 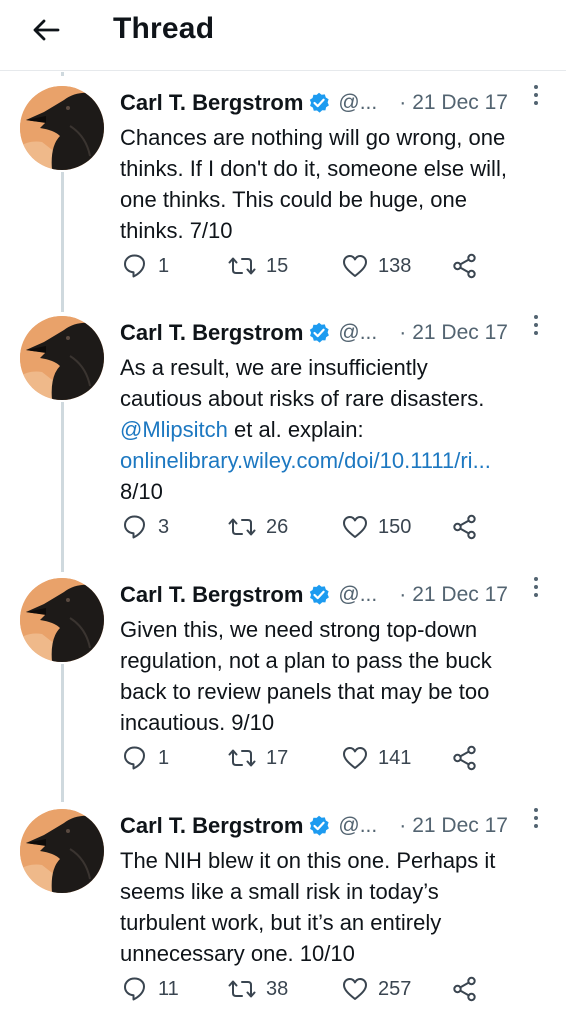 I want to click on retweet-count: 26, so click(x=277, y=526).